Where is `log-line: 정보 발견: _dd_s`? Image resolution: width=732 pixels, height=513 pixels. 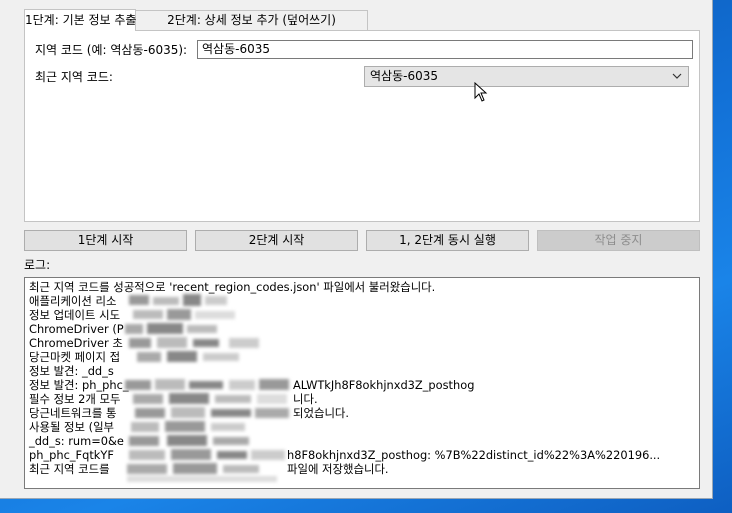
log-line: 정보 발견: _dd_s is located at coordinates (71, 371).